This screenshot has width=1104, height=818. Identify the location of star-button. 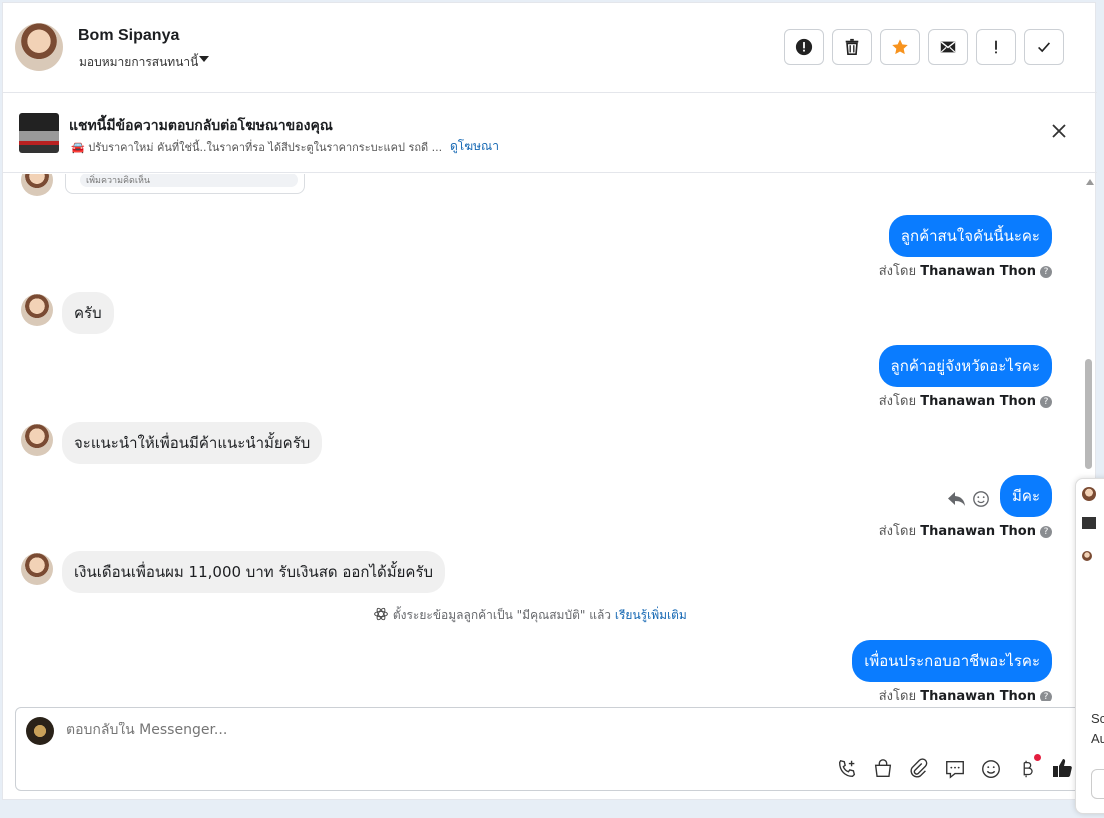
(900, 47).